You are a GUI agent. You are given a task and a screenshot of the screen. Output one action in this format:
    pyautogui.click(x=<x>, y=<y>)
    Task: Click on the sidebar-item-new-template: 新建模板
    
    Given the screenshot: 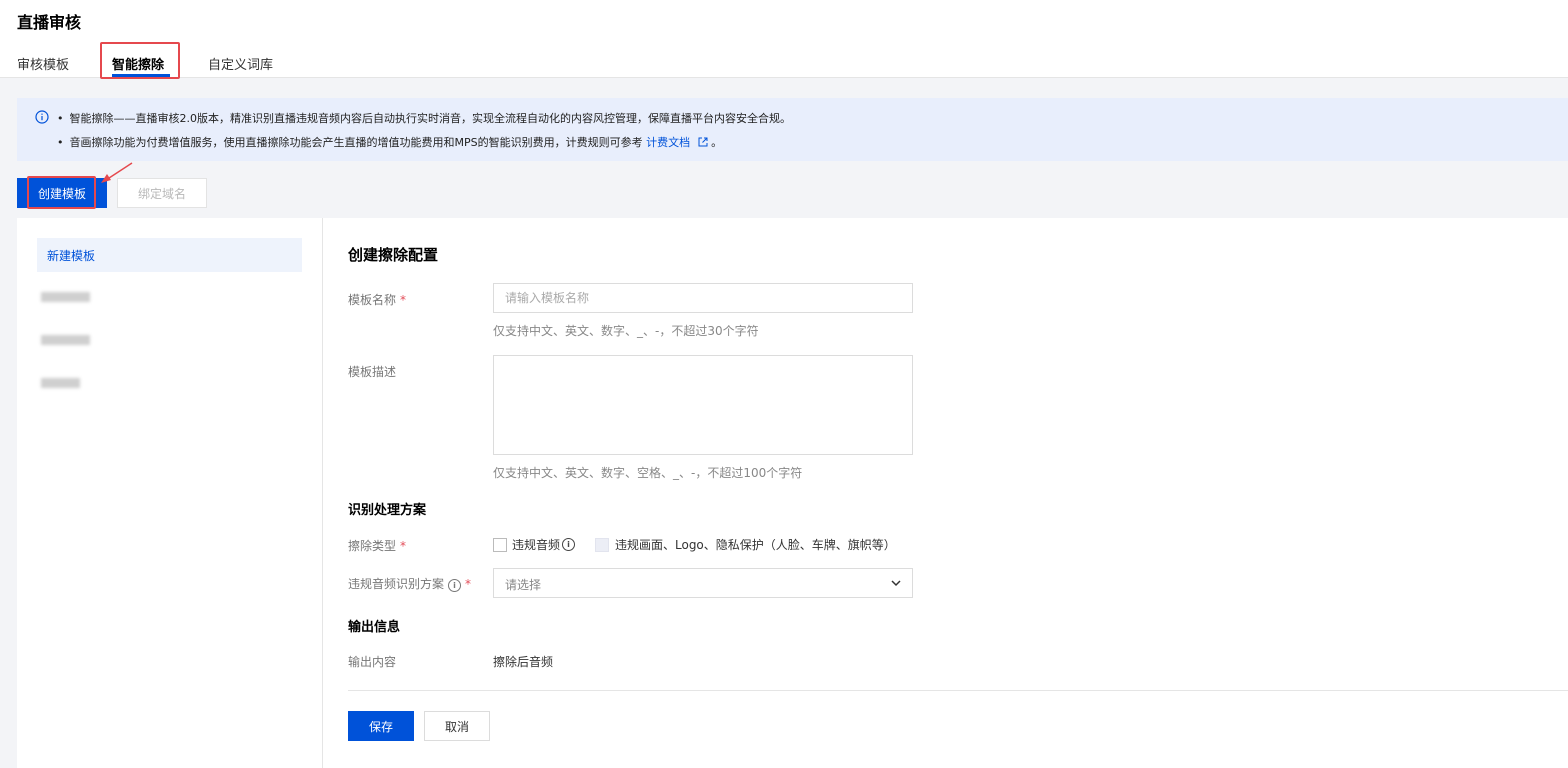 What is the action you would take?
    pyautogui.click(x=169, y=255)
    